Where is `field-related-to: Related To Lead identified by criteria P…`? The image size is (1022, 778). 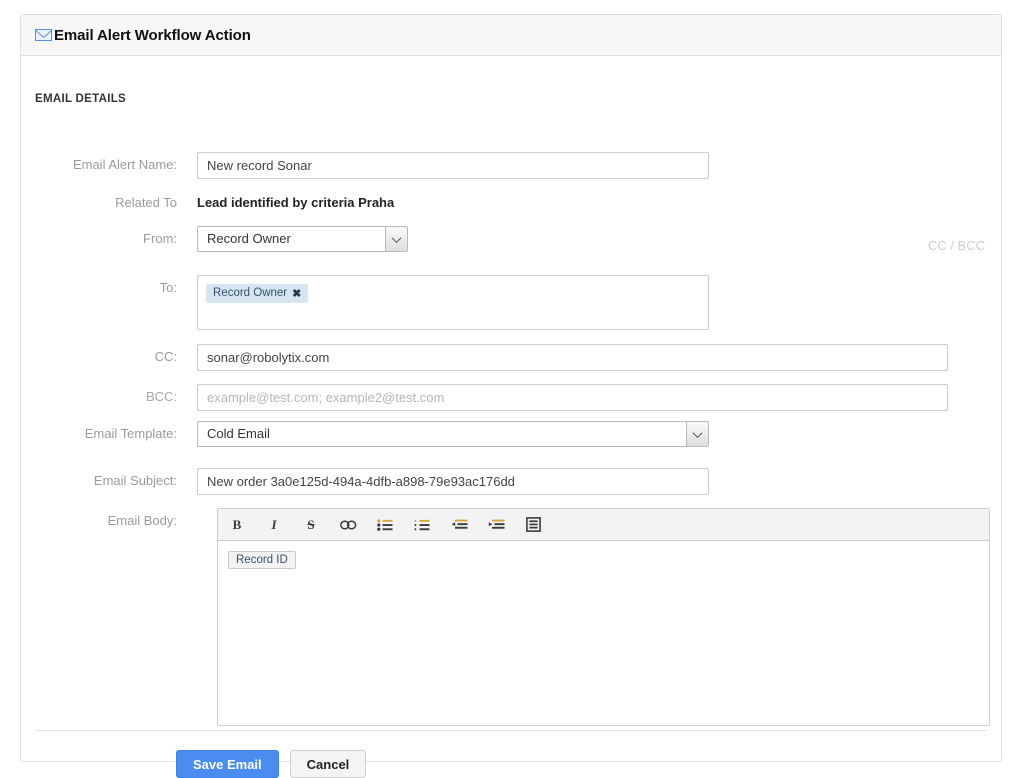
field-related-to: Related To Lead identified by criteria P… is located at coordinates (207, 203).